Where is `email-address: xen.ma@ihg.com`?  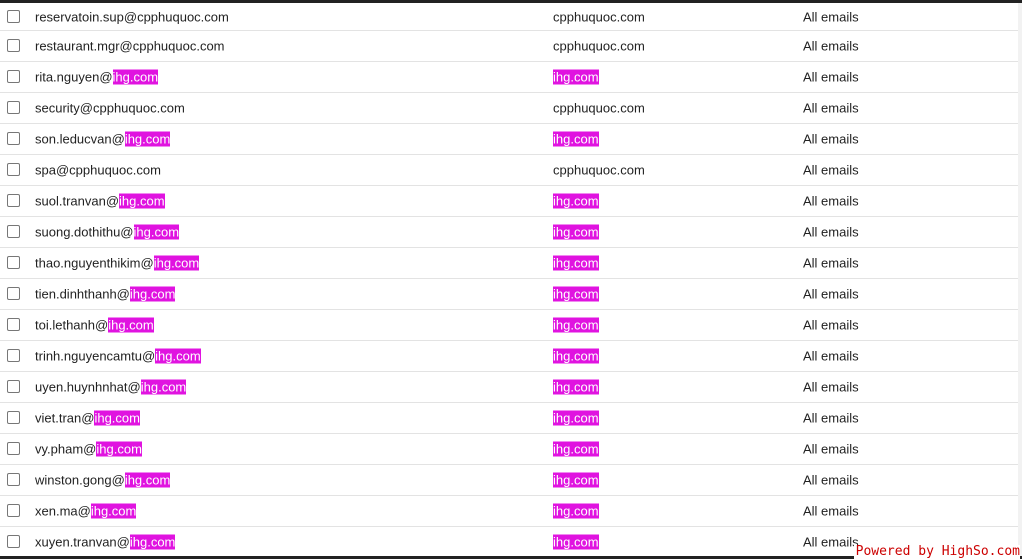 email-address: xen.ma@ihg.com is located at coordinates (86, 511).